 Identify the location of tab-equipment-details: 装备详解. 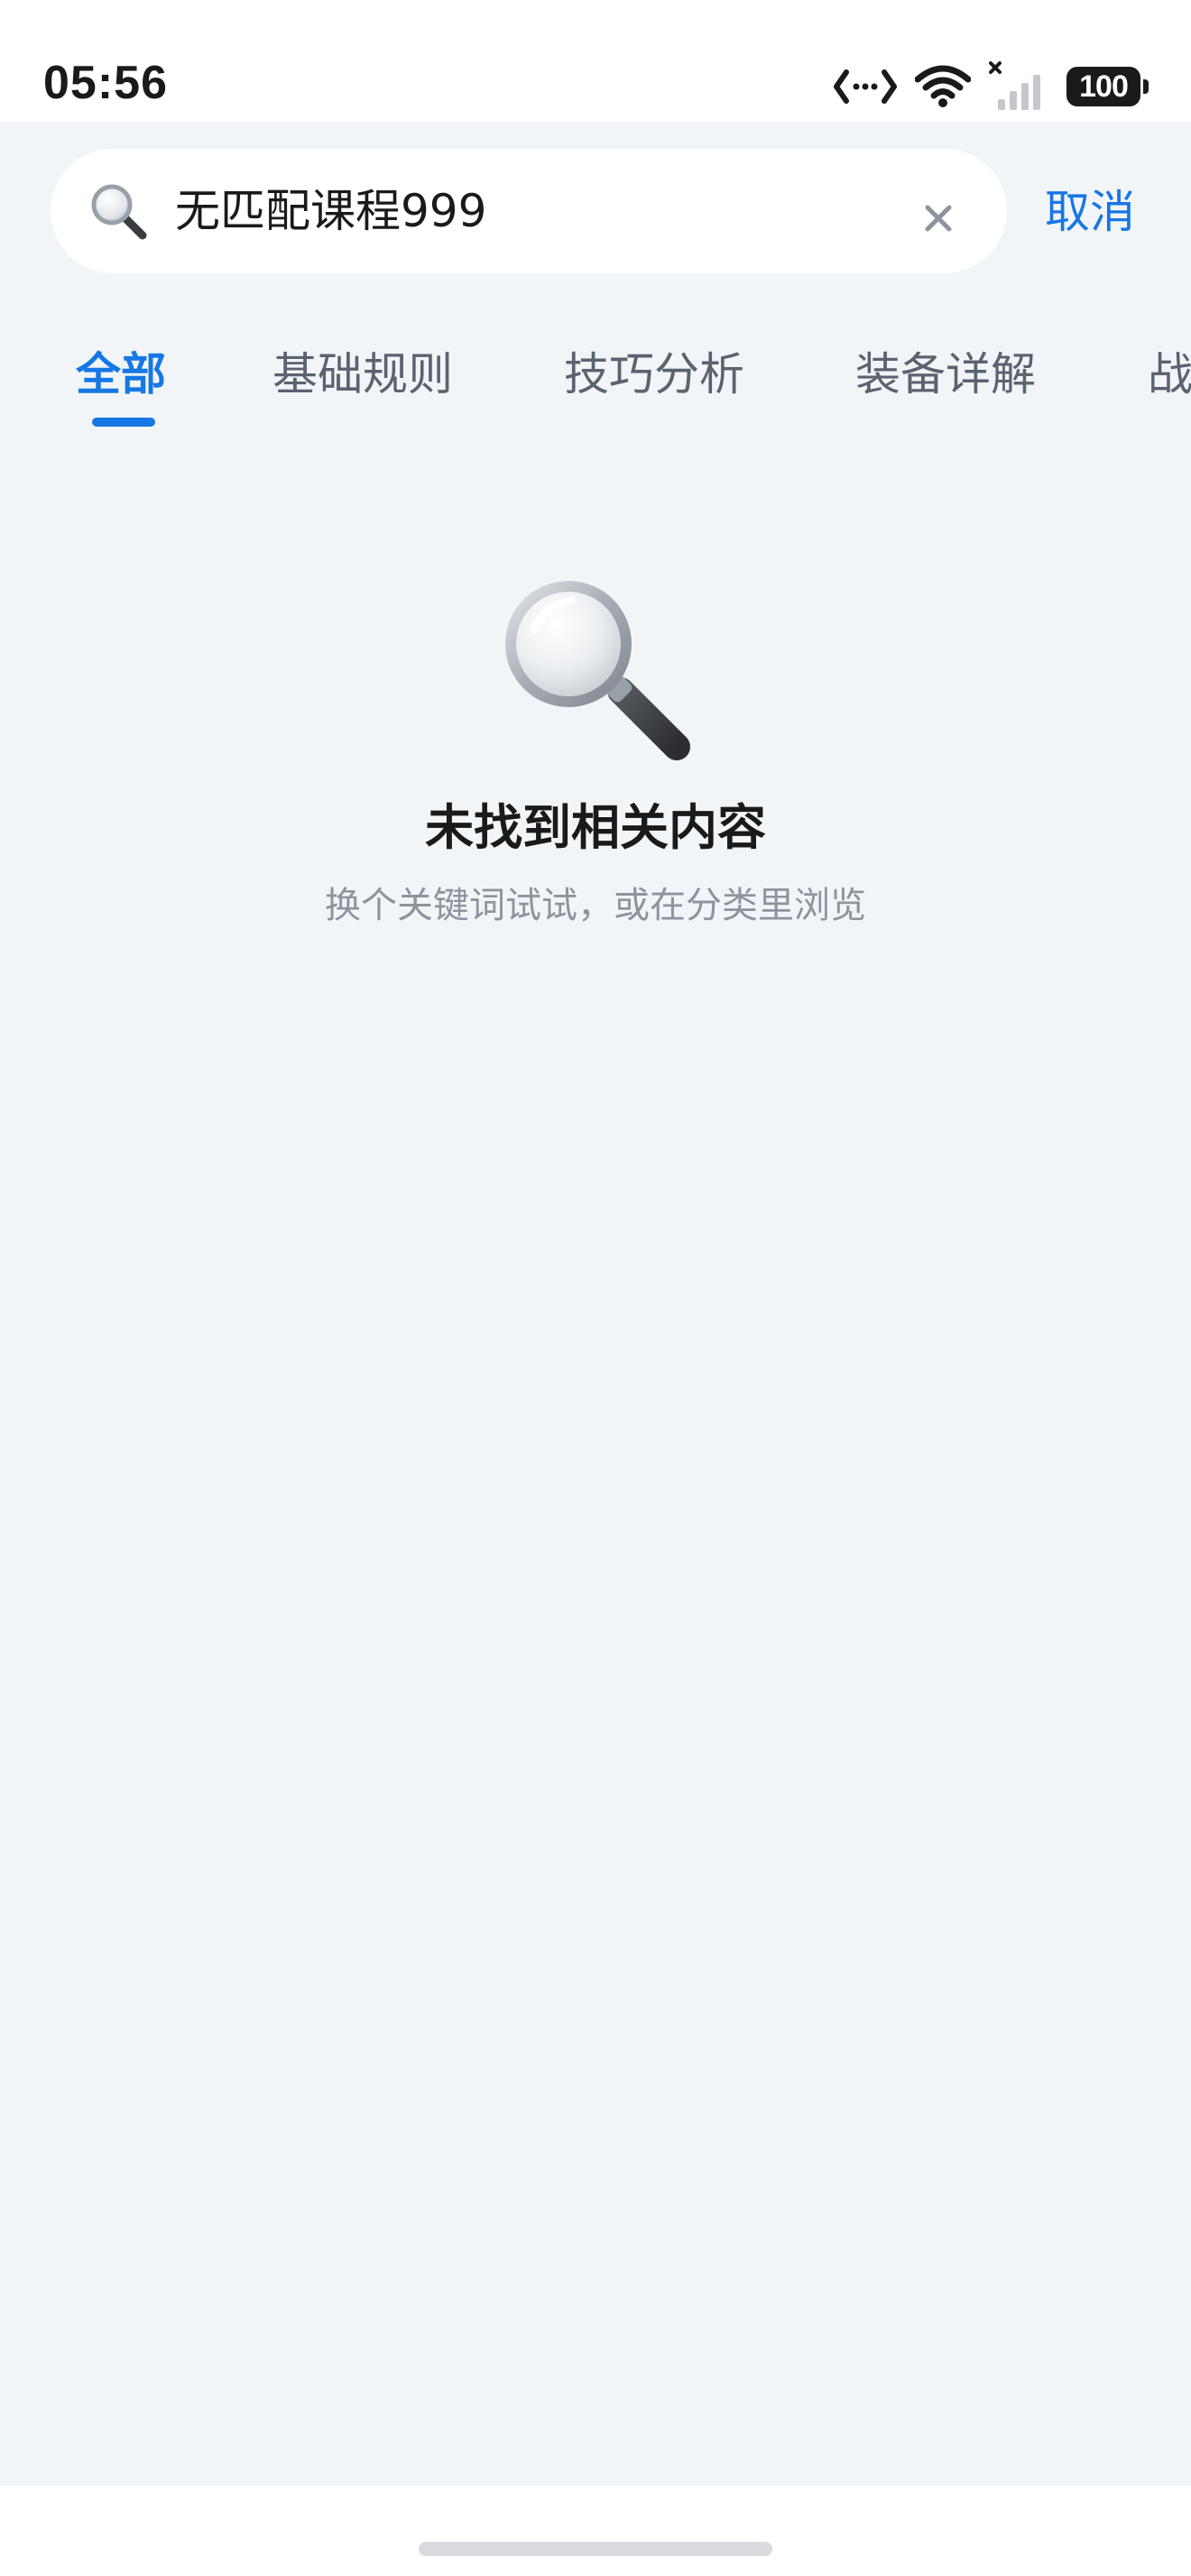
(945, 374).